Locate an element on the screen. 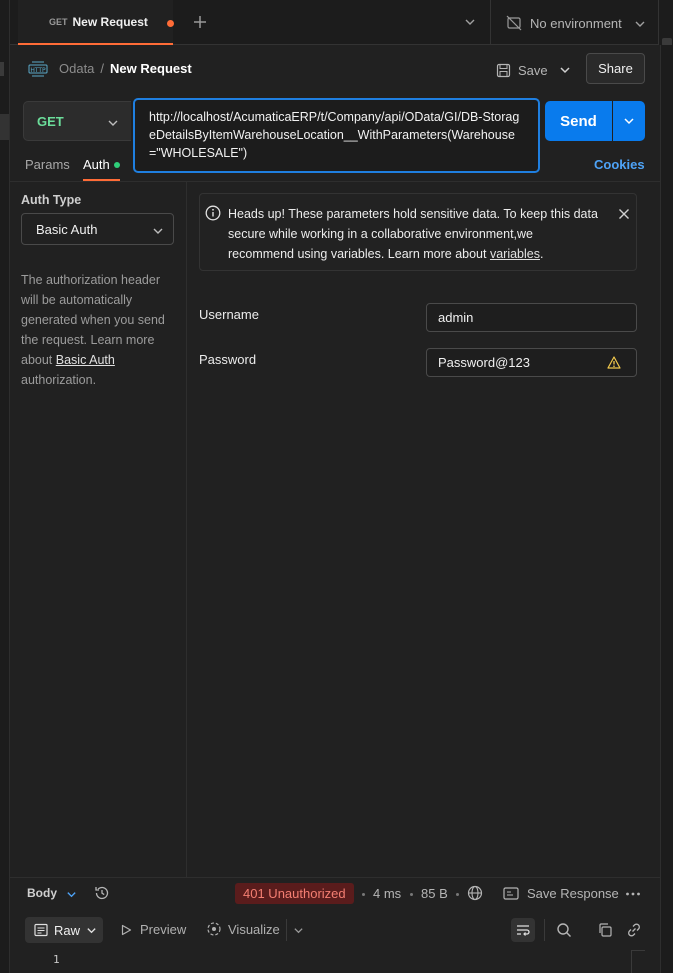 This screenshot has width=673, height=973. play-icon is located at coordinates (126, 929).